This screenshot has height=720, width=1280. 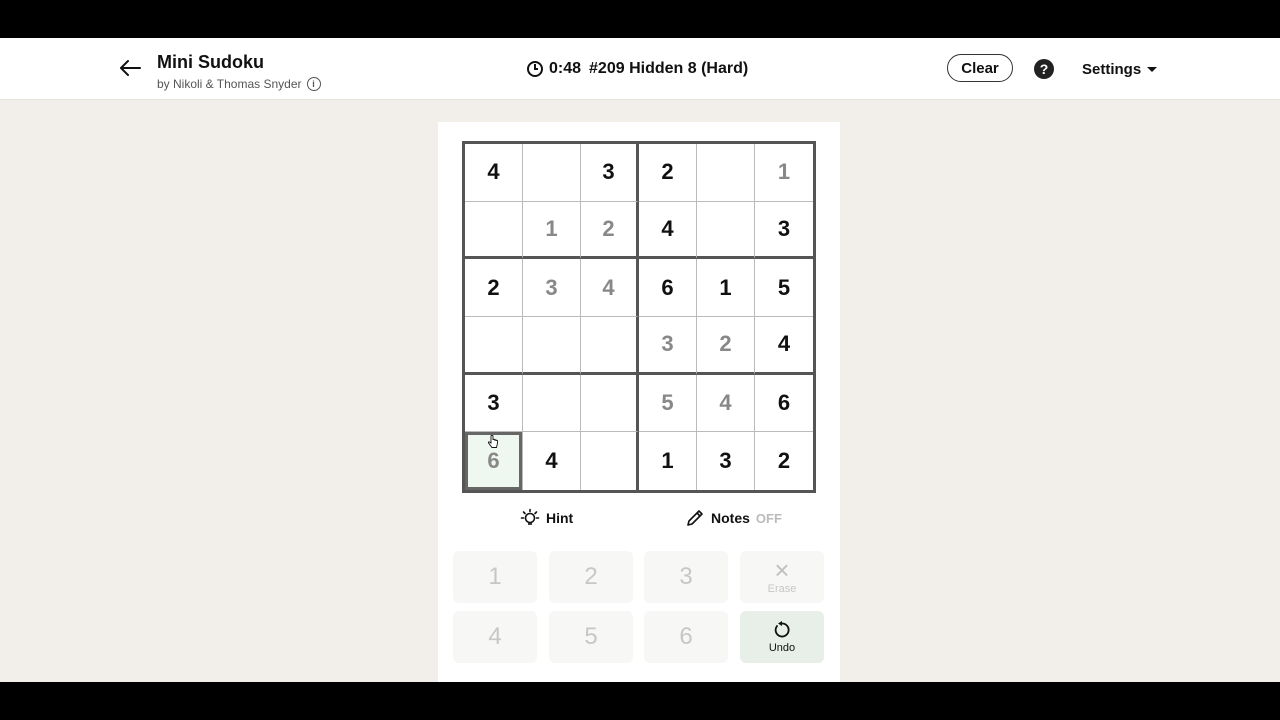 What do you see at coordinates (229, 84) in the screenshot?
I see `byline-text: by Nikoli & Thomas Snyder` at bounding box center [229, 84].